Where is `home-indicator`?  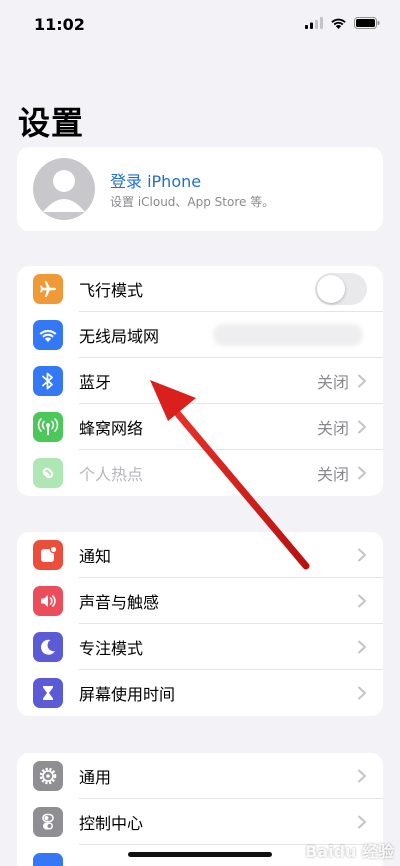 home-indicator is located at coordinates (200, 854).